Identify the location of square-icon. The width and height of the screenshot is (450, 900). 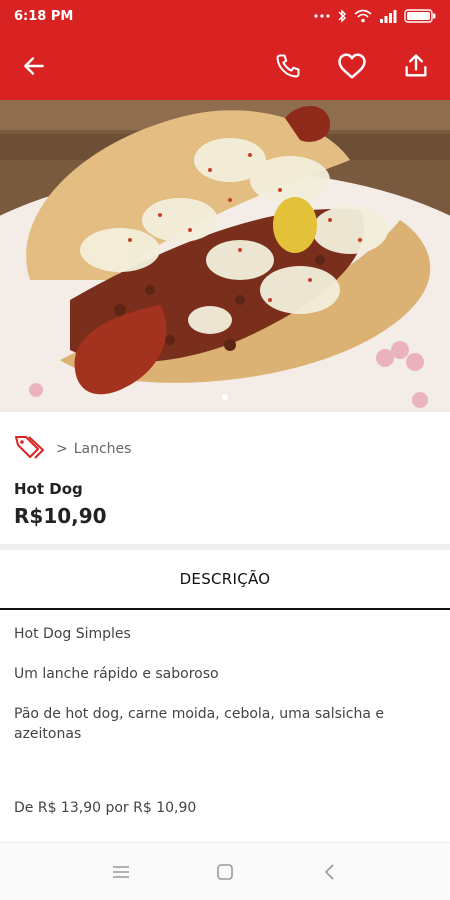
(225, 871).